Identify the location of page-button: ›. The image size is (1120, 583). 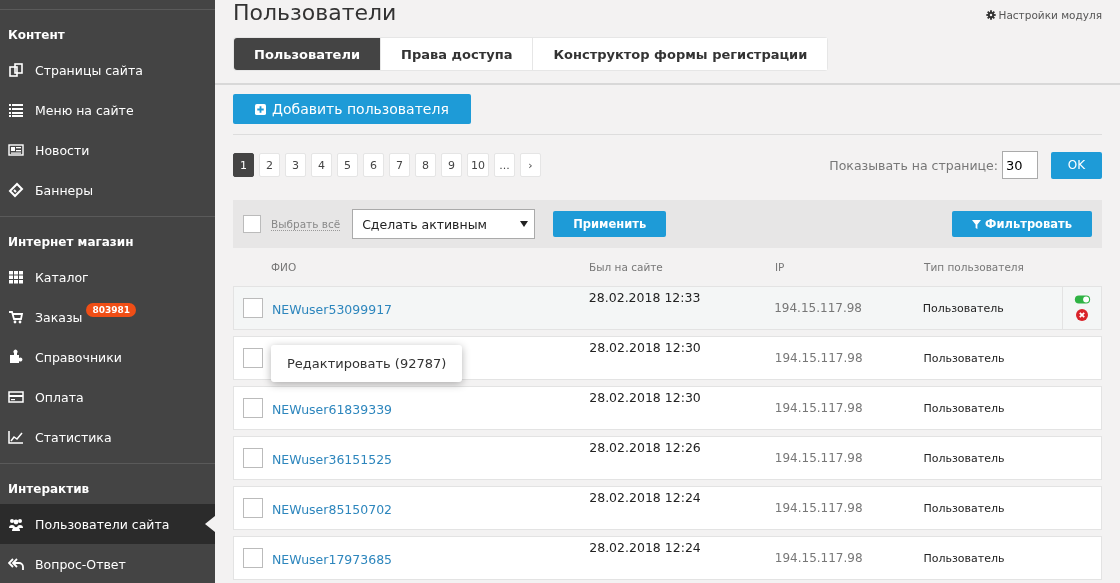
(530, 165).